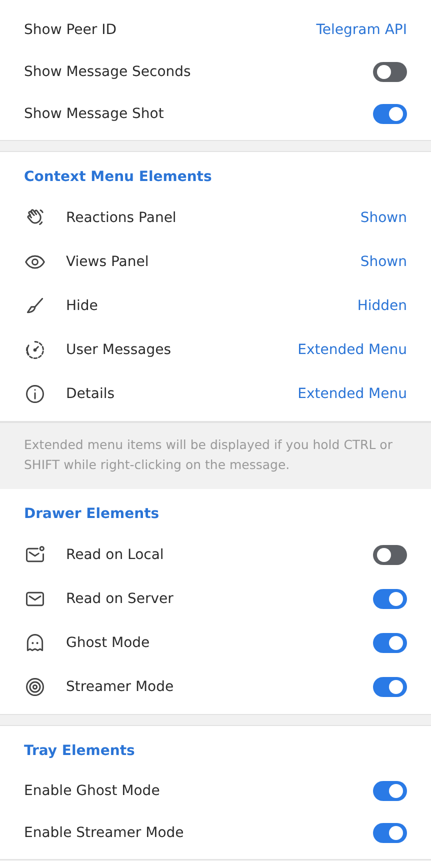 The image size is (431, 861). Describe the element at coordinates (361, 30) in the screenshot. I see `setting-value-link: Telegram API` at that location.